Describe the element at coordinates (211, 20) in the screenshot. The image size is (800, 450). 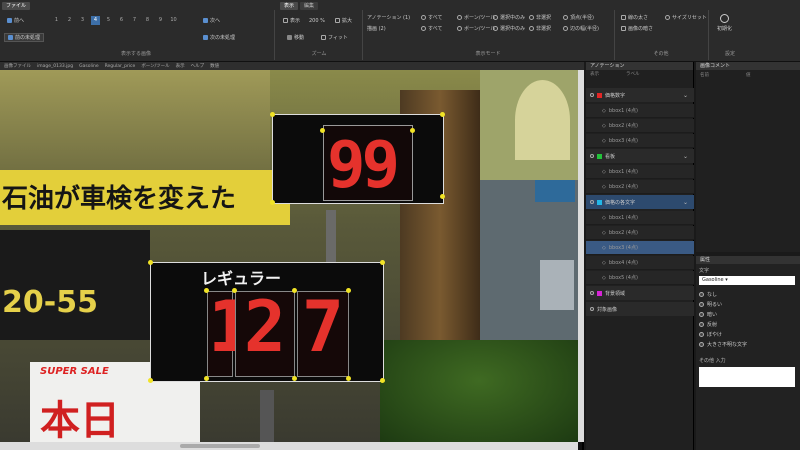
I see `next-button: 次へ` at that location.